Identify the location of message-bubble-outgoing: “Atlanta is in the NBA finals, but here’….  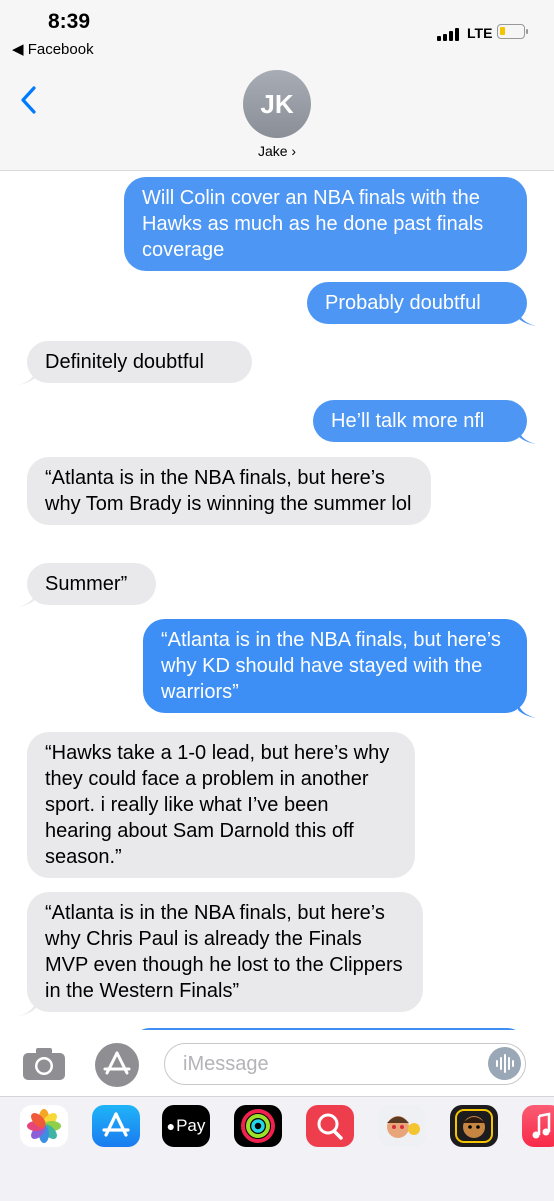
(335, 666).